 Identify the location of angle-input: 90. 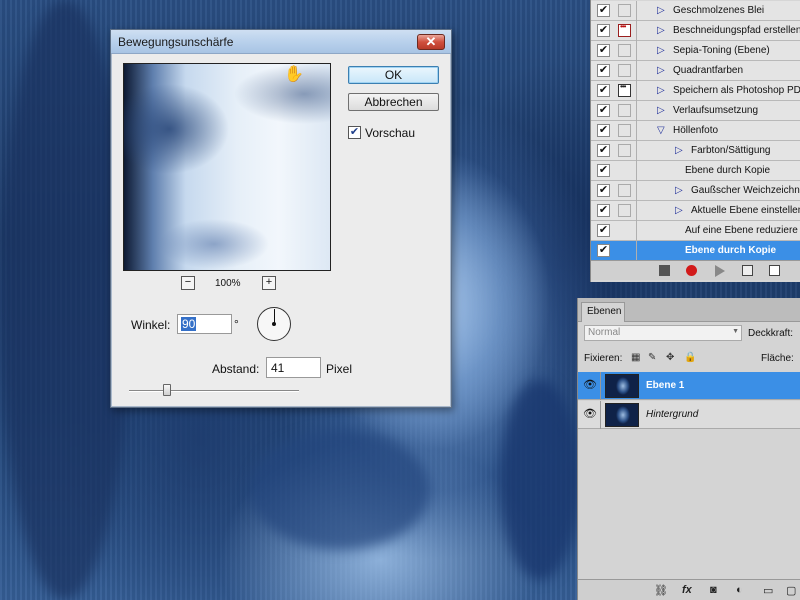
(204, 324).